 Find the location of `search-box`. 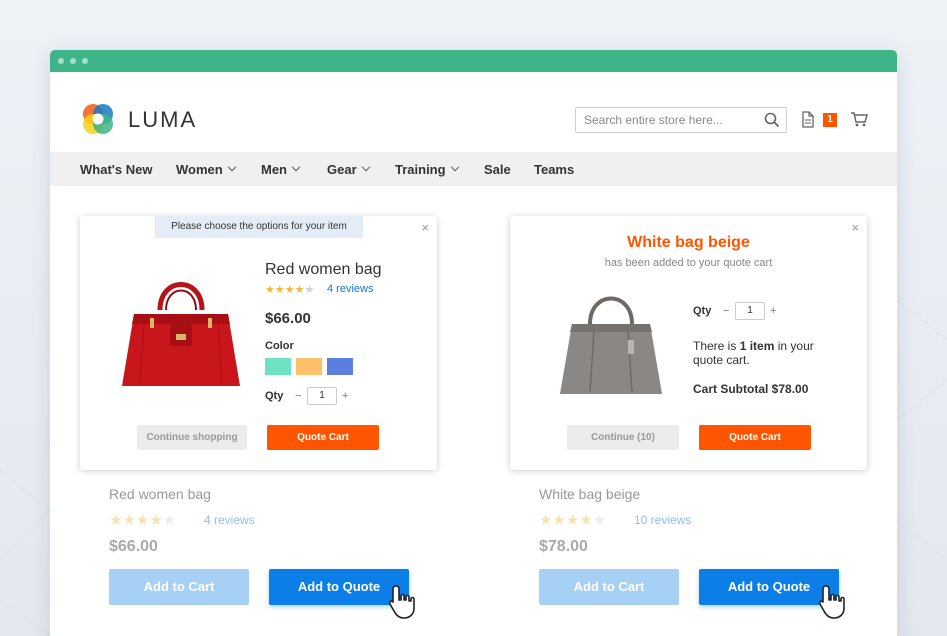

search-box is located at coordinates (681, 120).